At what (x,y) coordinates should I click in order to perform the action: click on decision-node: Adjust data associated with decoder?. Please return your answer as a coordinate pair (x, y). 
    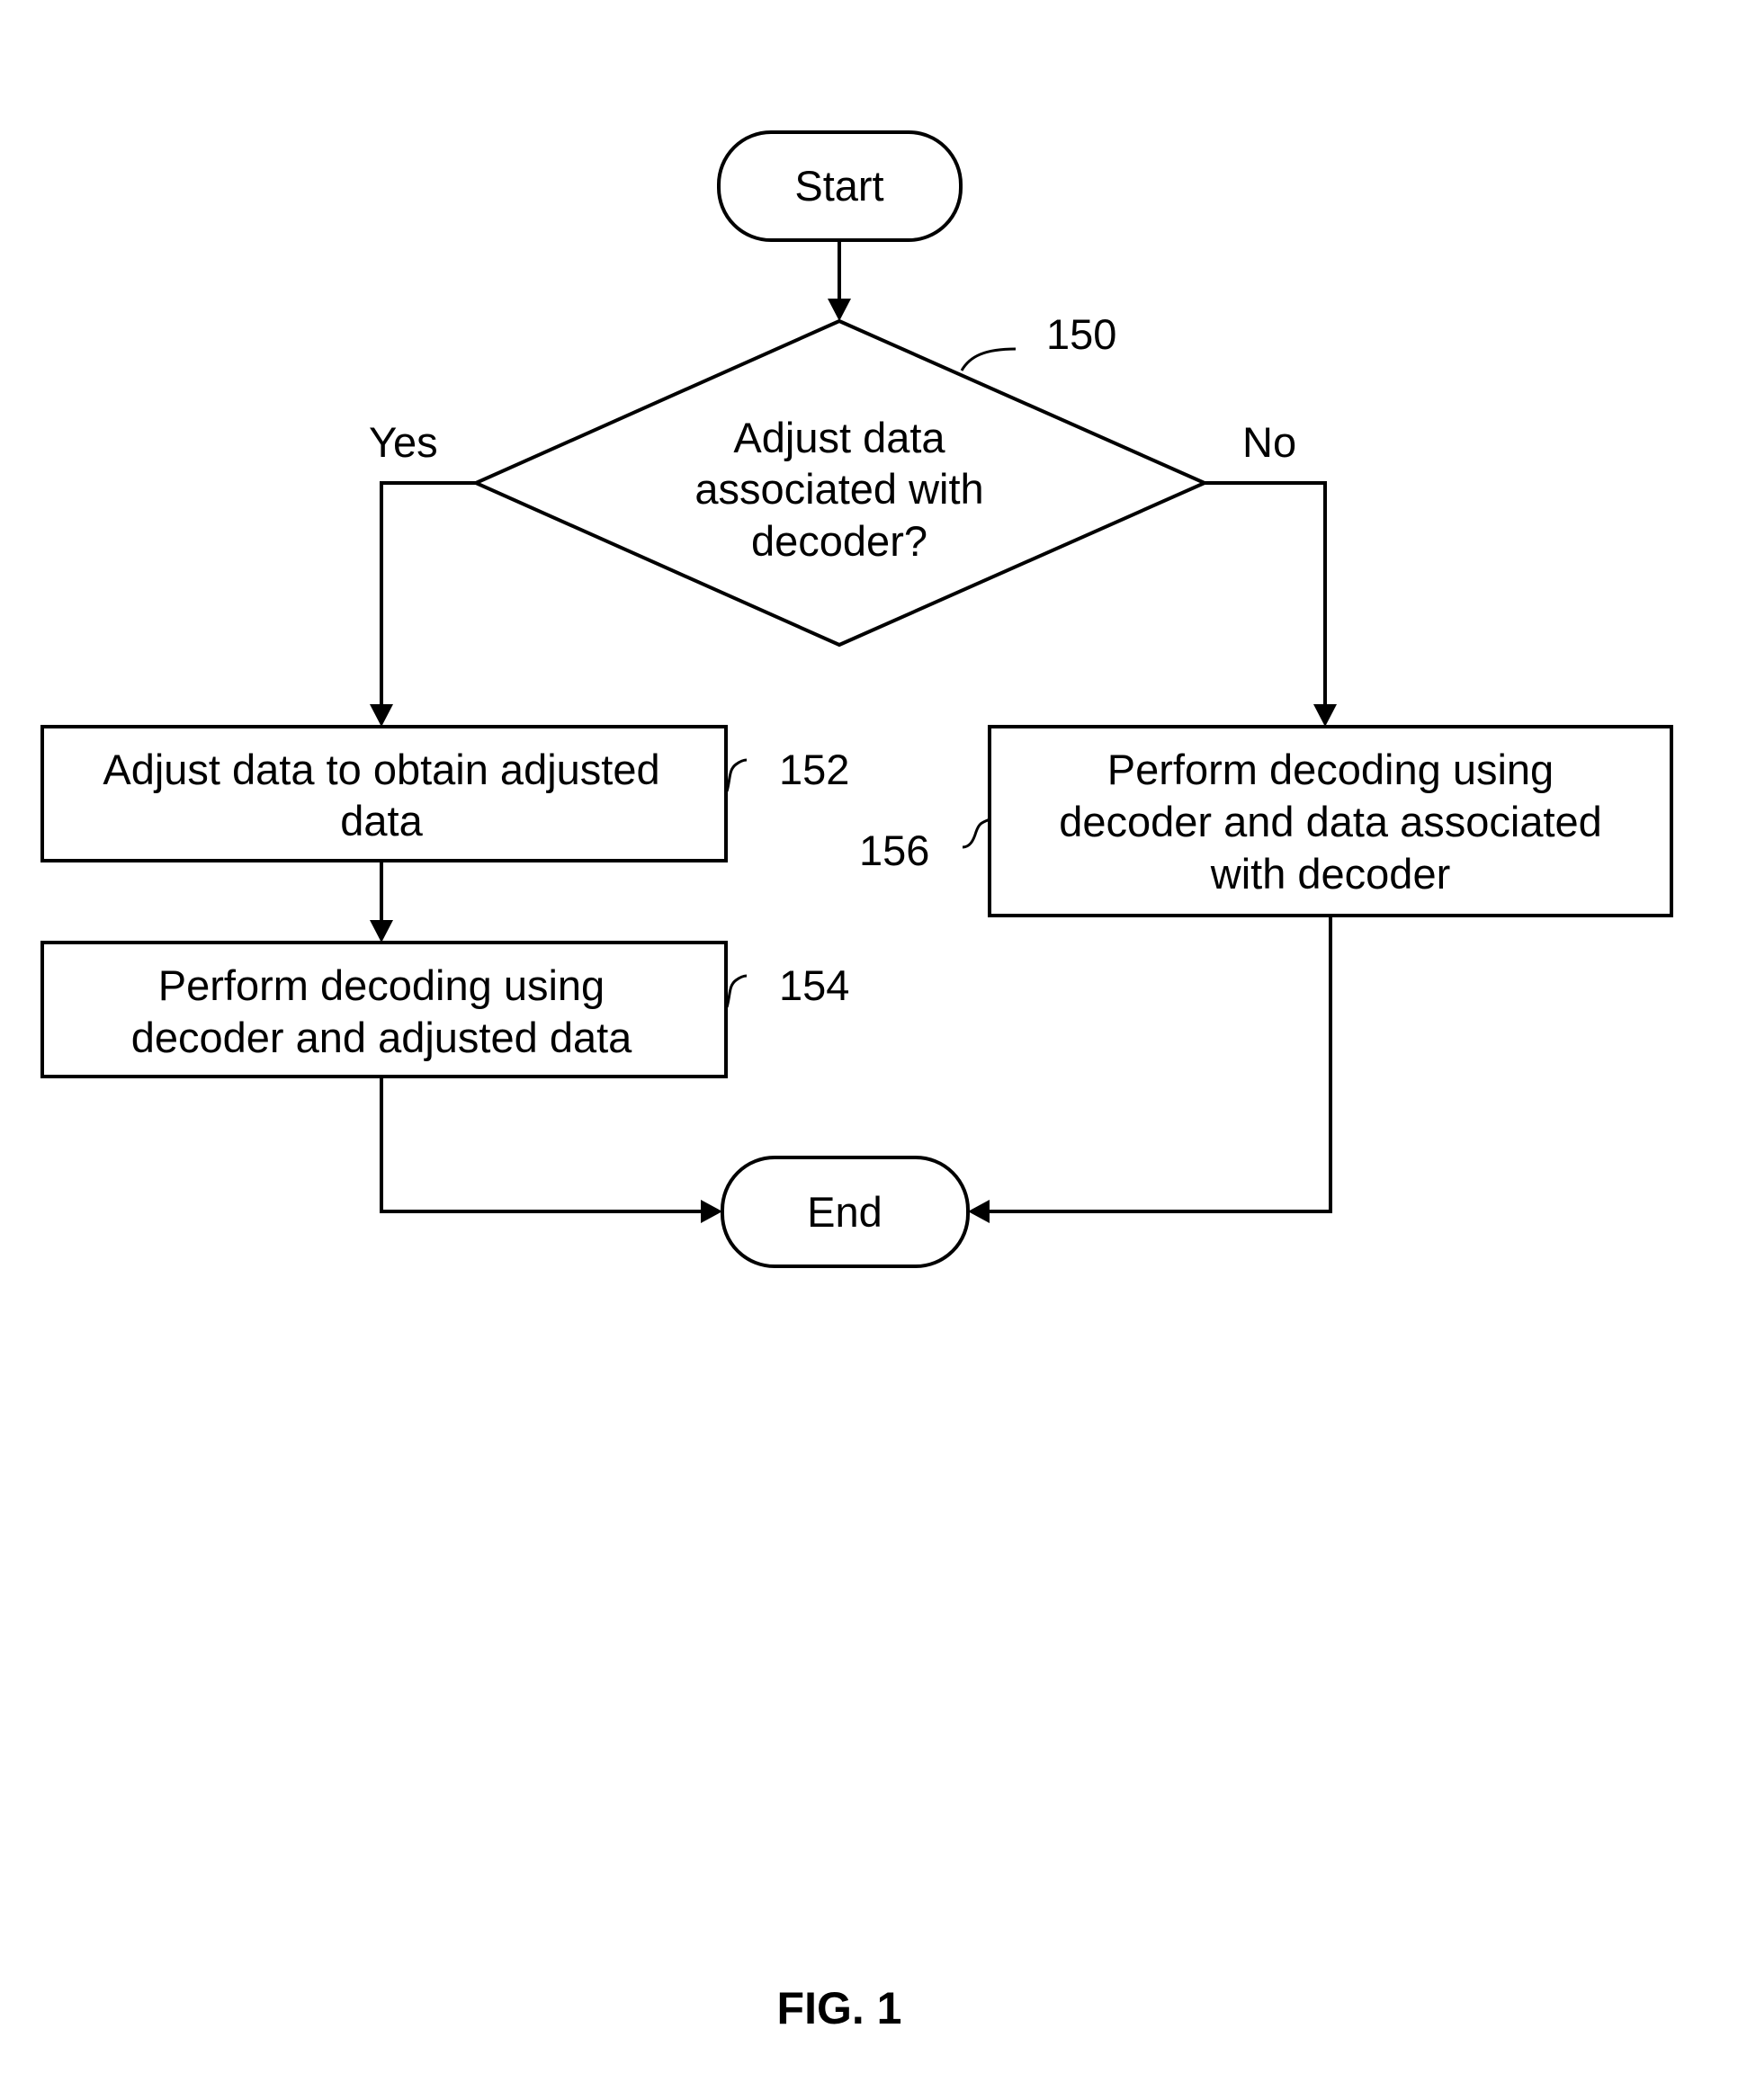
    Looking at the image, I should click on (840, 483).